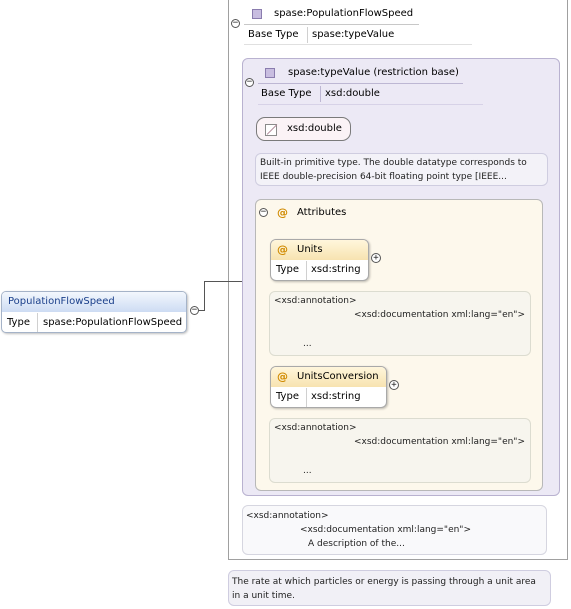  I want to click on complex-type-name: spase:PopulationFlowSpeed, so click(344, 13).